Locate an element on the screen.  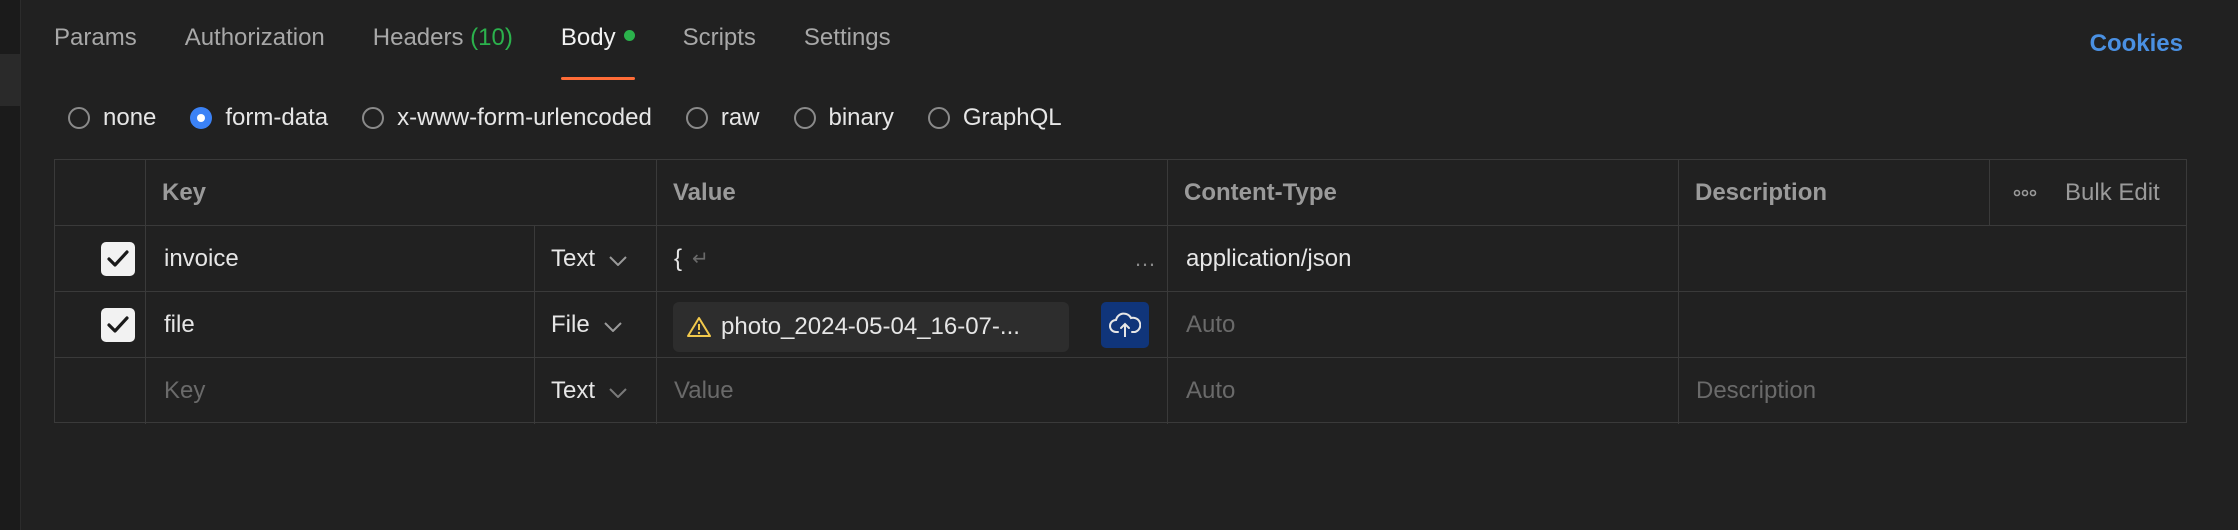
radio-none: none is located at coordinates (112, 118).